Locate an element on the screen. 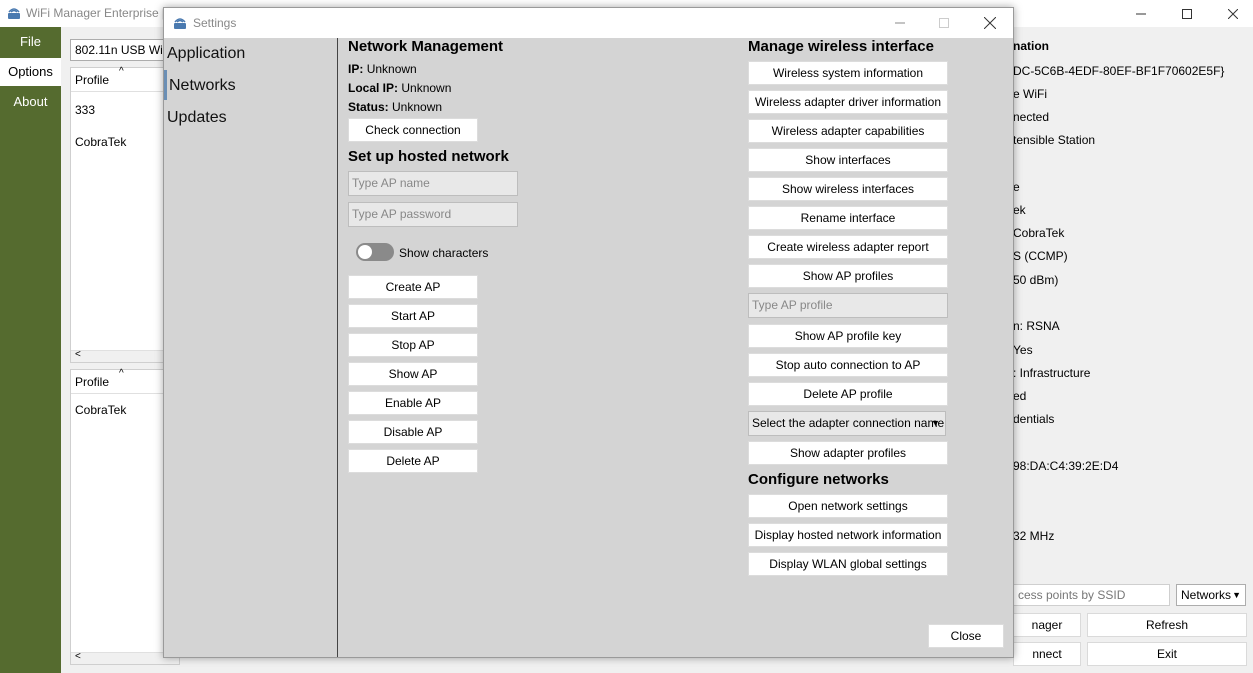  sidebar-item-updates: Updates is located at coordinates (197, 118).